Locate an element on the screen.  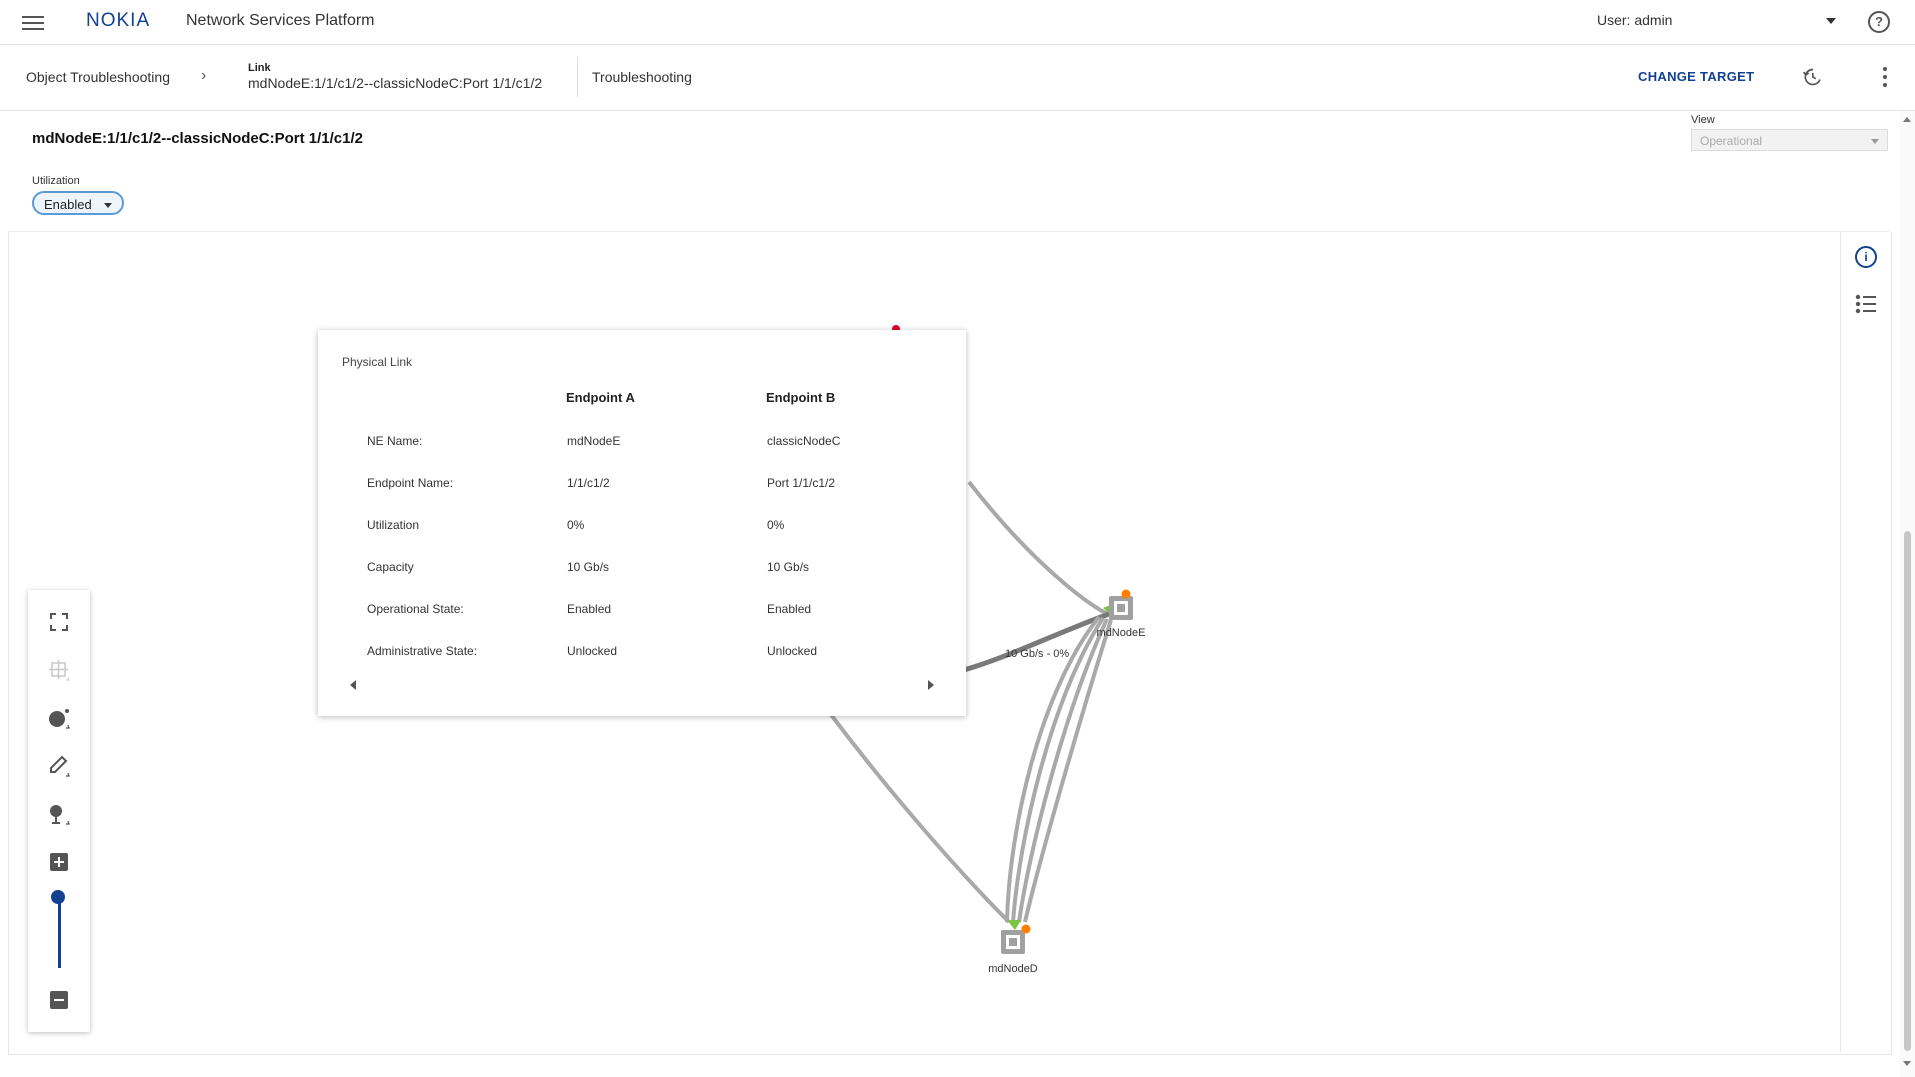
grid-layout-icon is located at coordinates (59, 670).